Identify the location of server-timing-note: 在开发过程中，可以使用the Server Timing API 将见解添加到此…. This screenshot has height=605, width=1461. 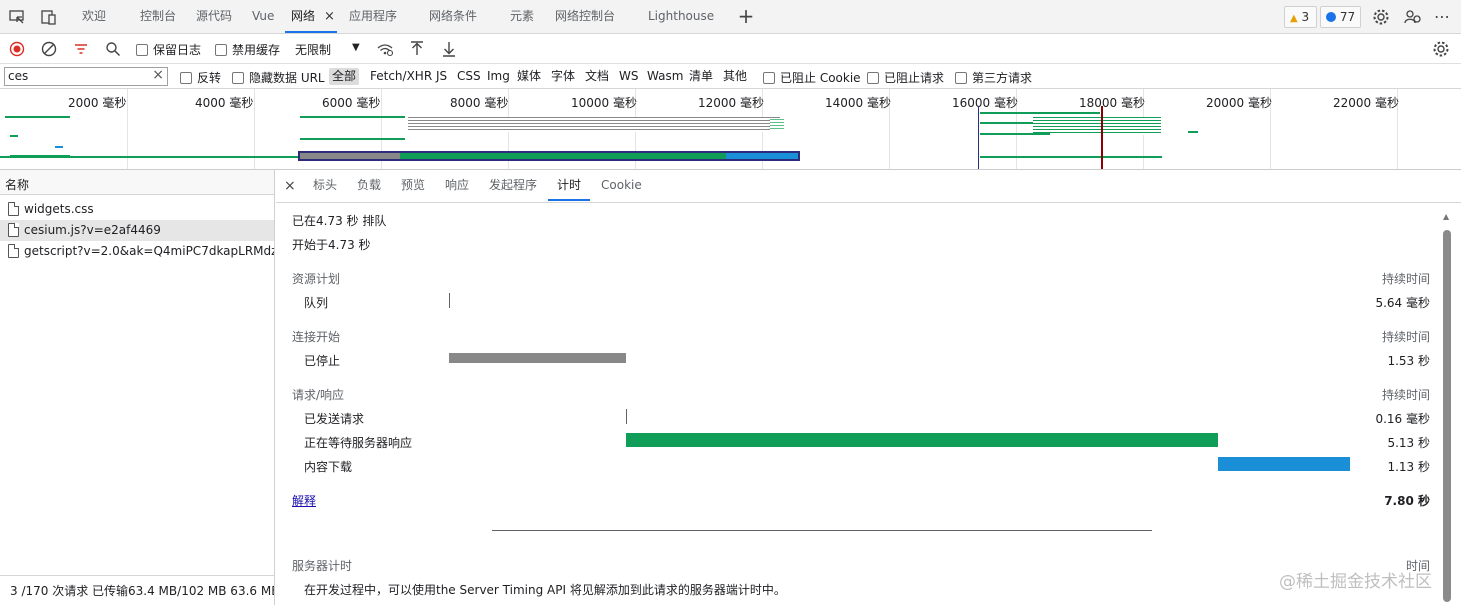
(545, 590).